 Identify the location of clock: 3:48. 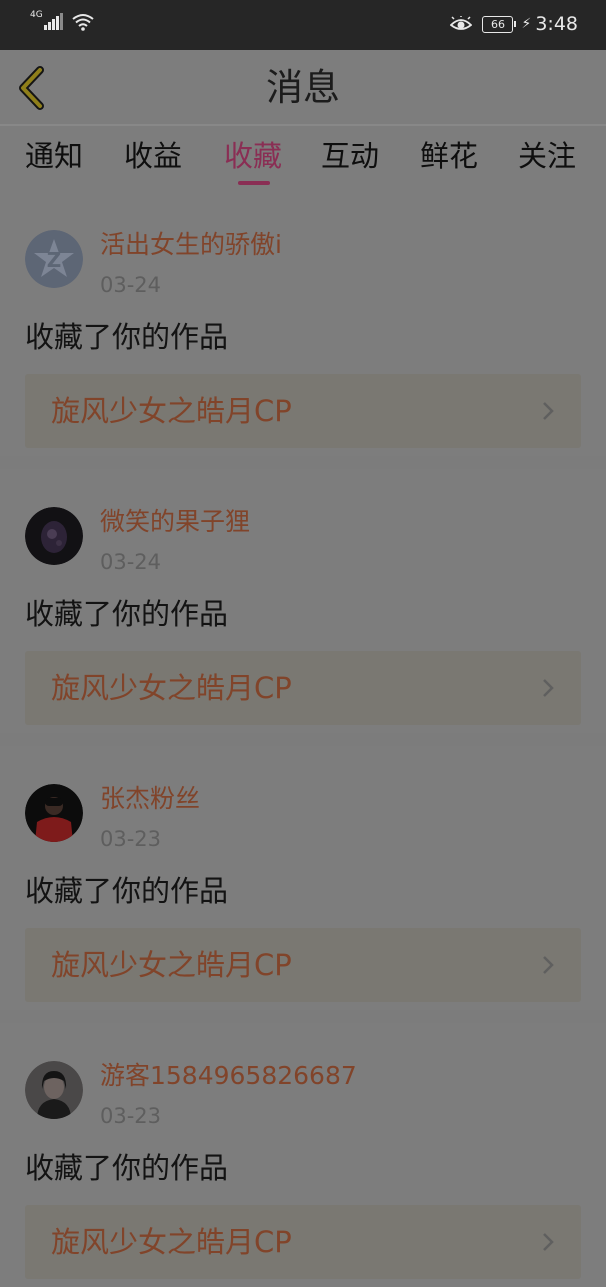
(556, 24).